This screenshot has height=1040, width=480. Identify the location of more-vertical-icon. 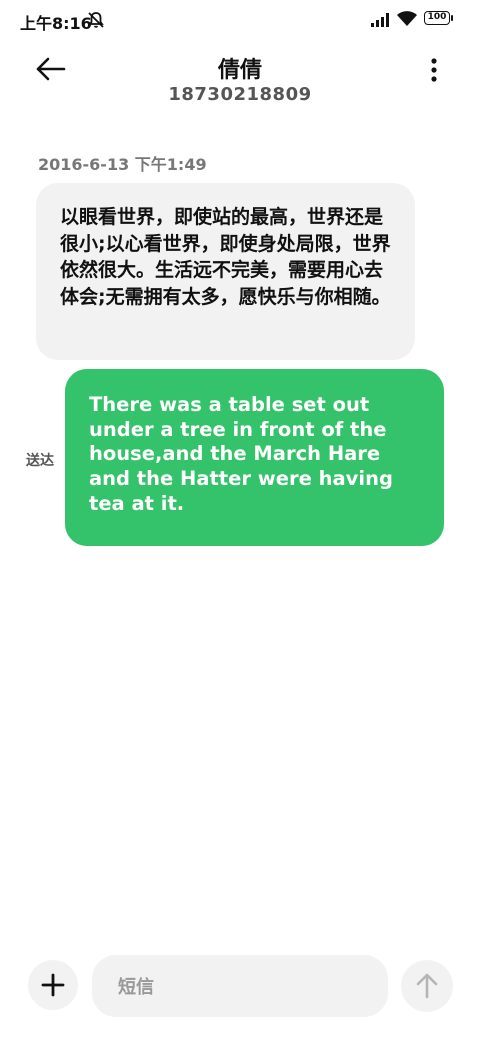
(434, 70).